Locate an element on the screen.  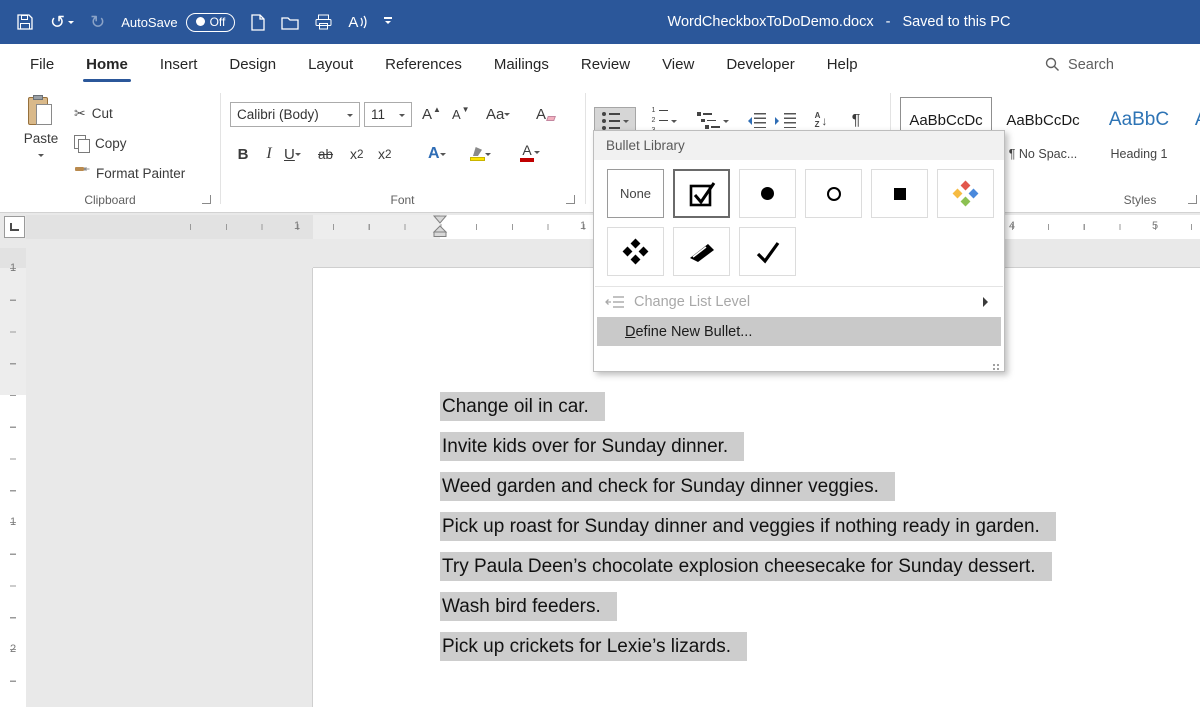
tab-design: Design is located at coordinates (252, 64).